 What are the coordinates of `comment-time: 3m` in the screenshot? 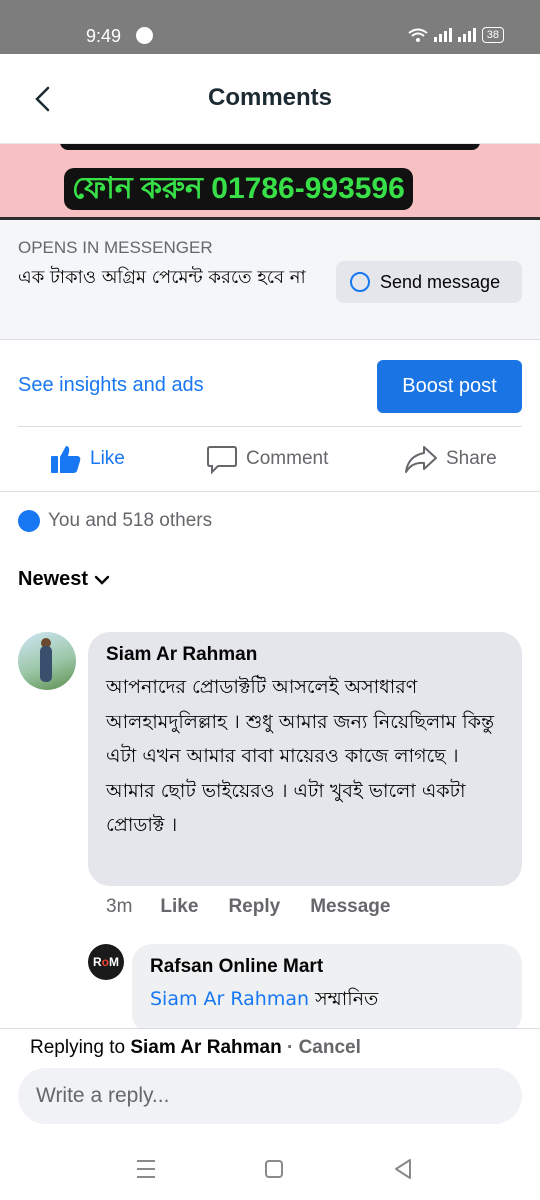 It's located at (119, 906).